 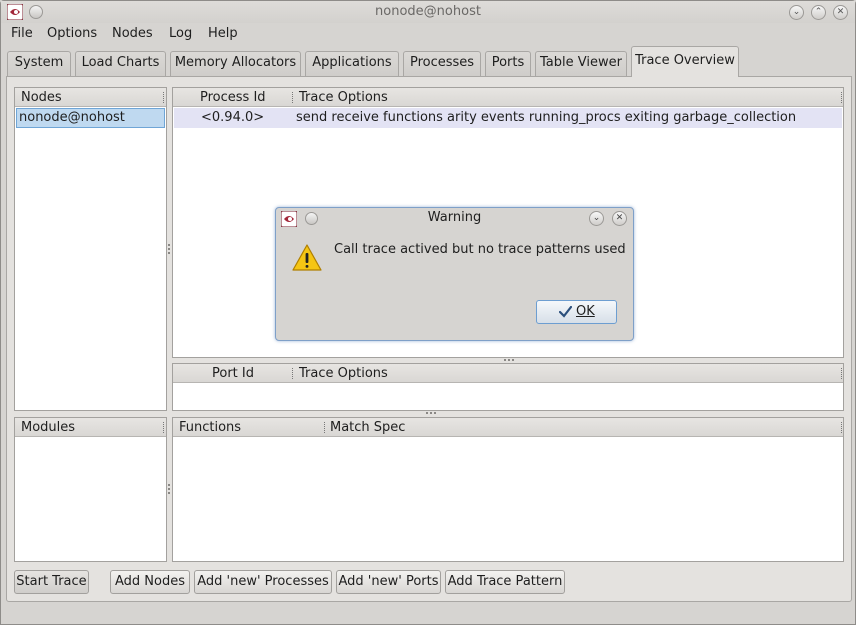 I want to click on add-trace-pattern-button: Add Trace Pattern, so click(x=505, y=582).